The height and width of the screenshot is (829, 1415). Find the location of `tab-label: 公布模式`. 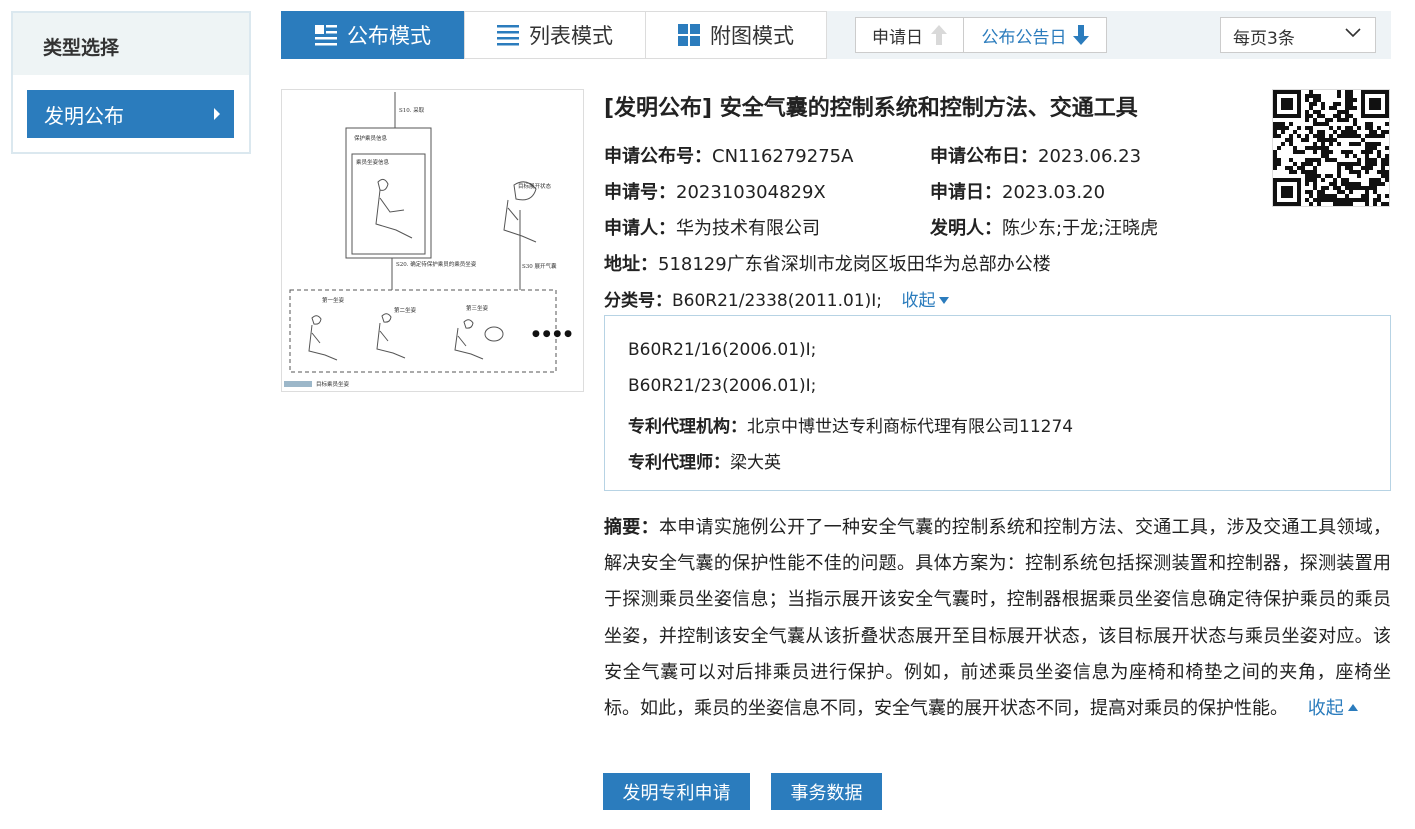

tab-label: 公布模式 is located at coordinates (389, 36).